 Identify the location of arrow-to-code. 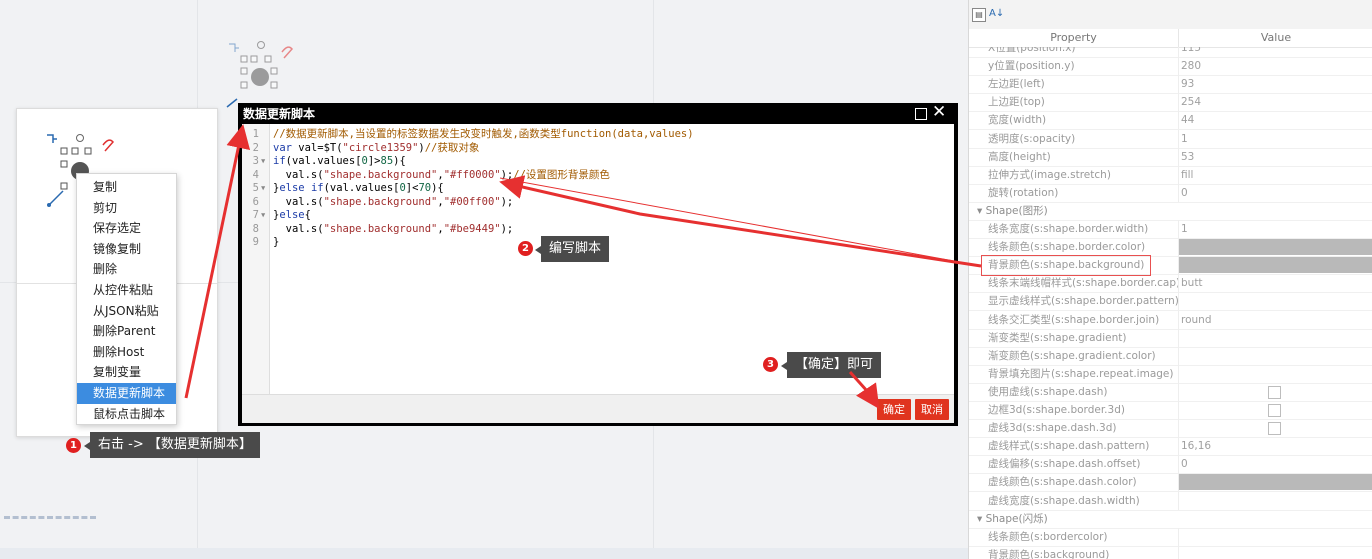
(740, 221).